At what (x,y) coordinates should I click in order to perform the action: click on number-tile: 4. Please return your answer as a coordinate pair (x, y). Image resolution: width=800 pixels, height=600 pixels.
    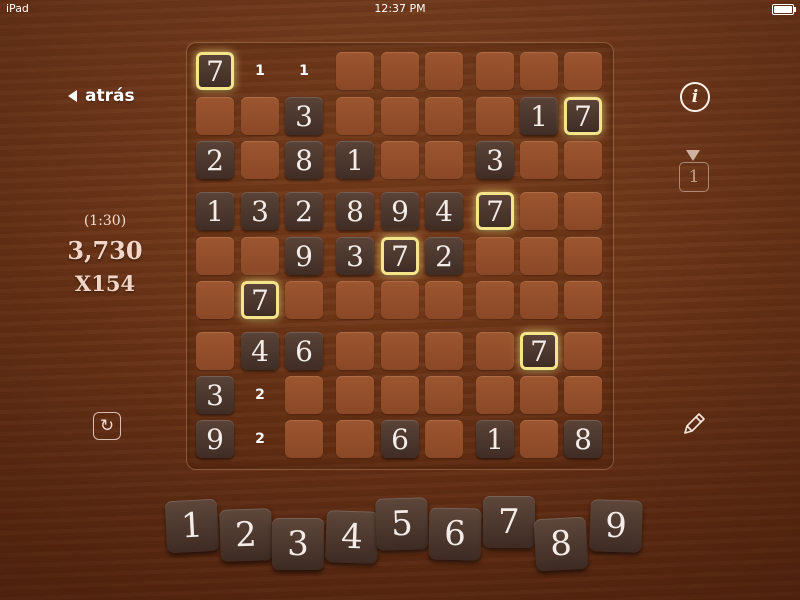
    Looking at the image, I should click on (352, 537).